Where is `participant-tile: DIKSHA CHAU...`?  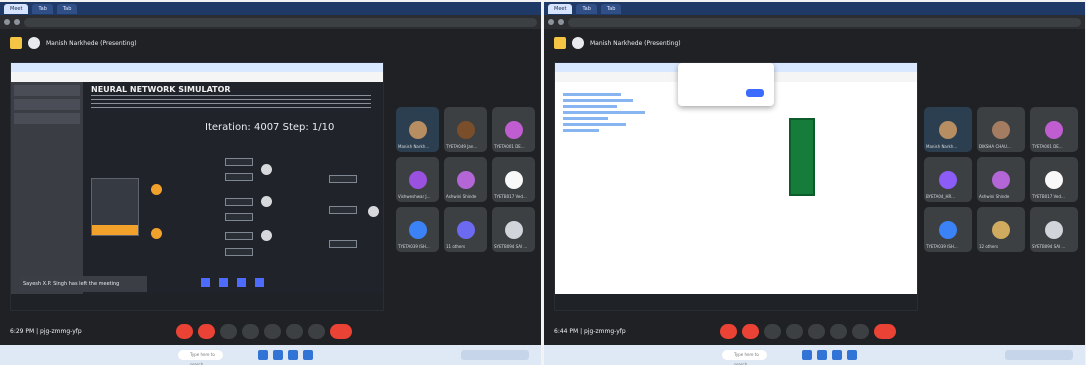 participant-tile: DIKSHA CHAU... is located at coordinates (1001, 129).